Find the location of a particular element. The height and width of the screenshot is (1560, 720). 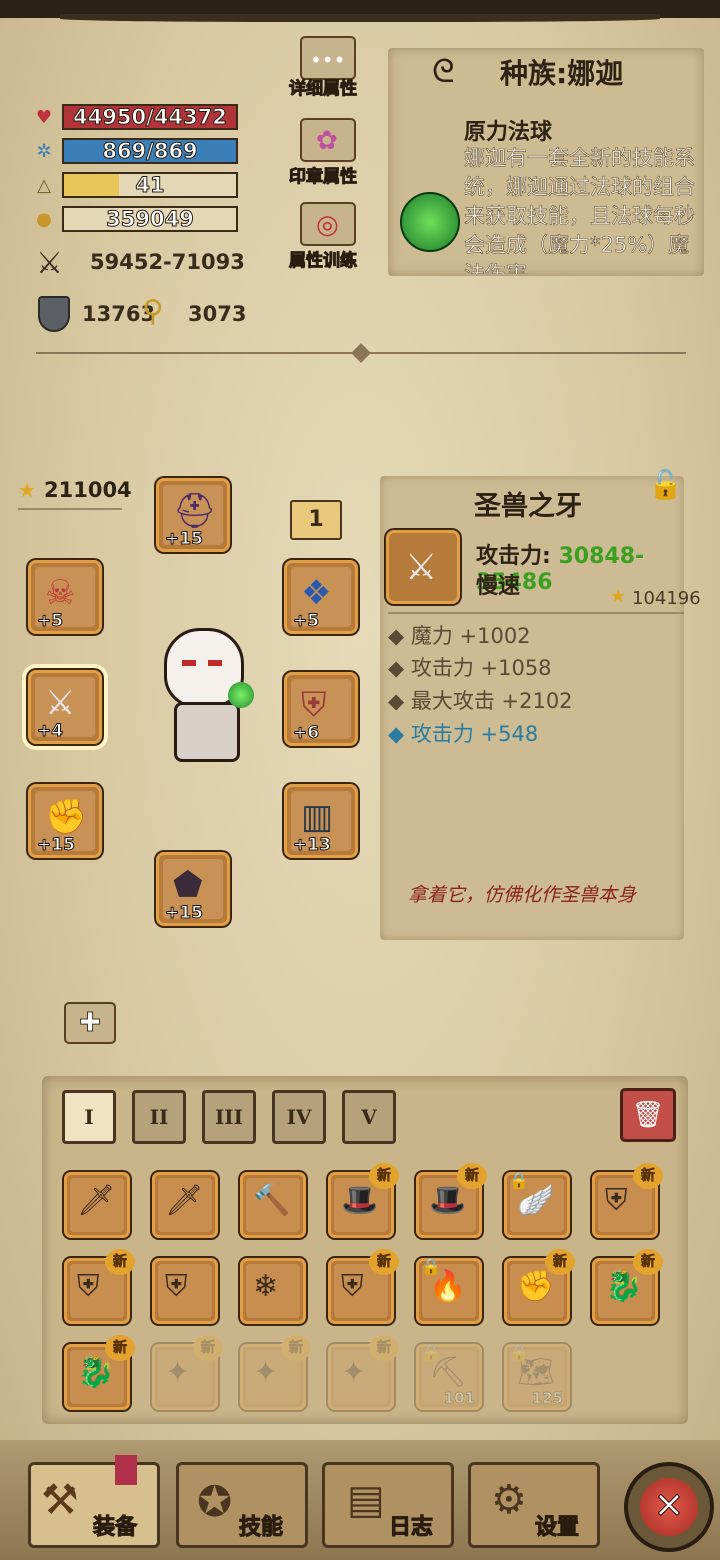

dragon-armor-icon: 🐉 is located at coordinates (96, 1372).